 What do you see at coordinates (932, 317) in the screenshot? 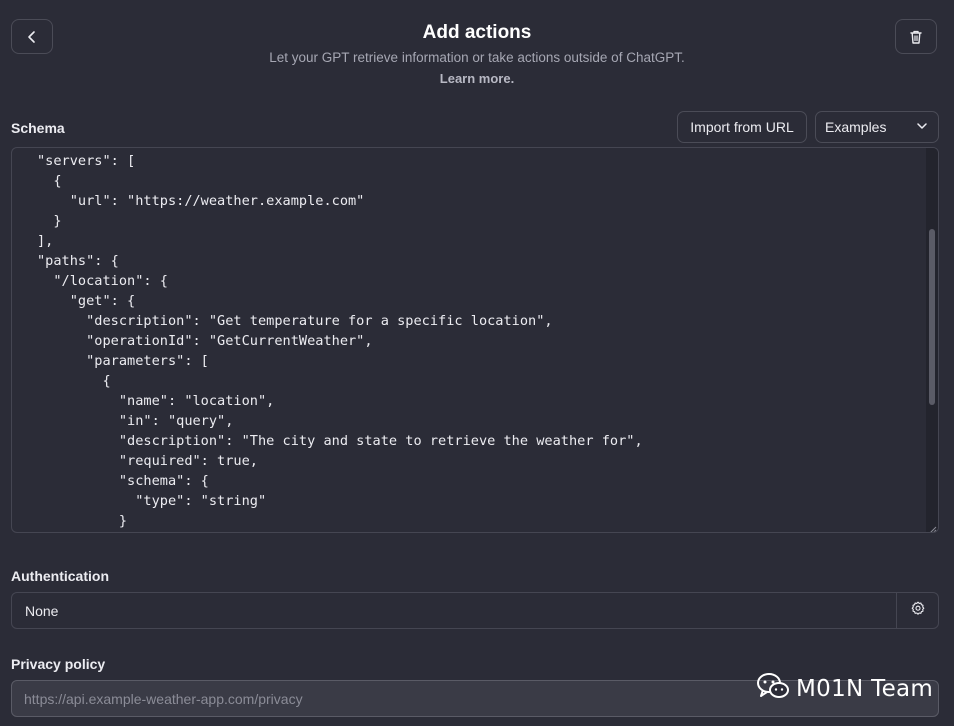
I see `schema-scrollbar-thumb` at bounding box center [932, 317].